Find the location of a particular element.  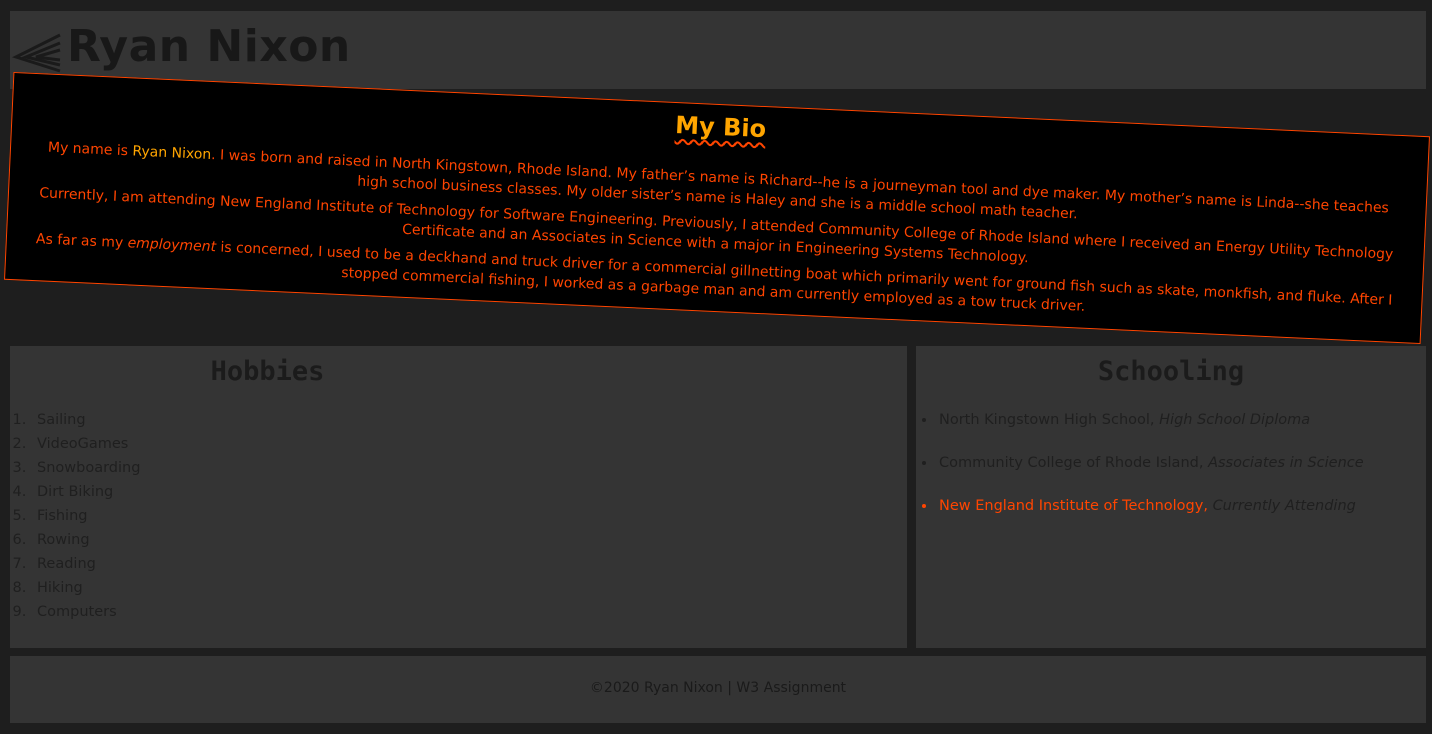

school-degree: High School Diploma is located at coordinates (1235, 420).